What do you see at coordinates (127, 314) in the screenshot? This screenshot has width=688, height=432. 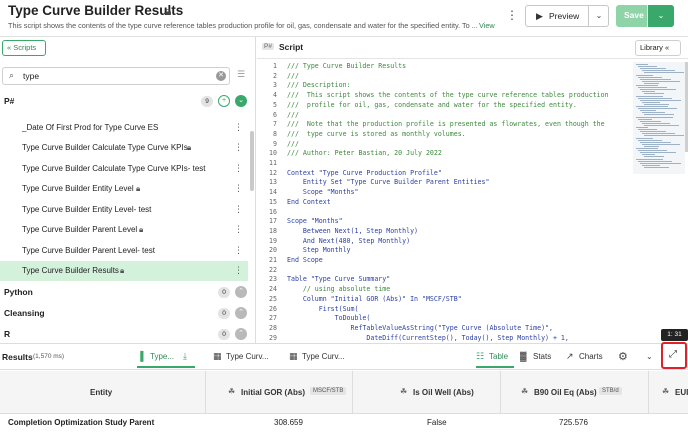 I see `group-cleansing: Cleansing 0 ⌃` at bounding box center [127, 314].